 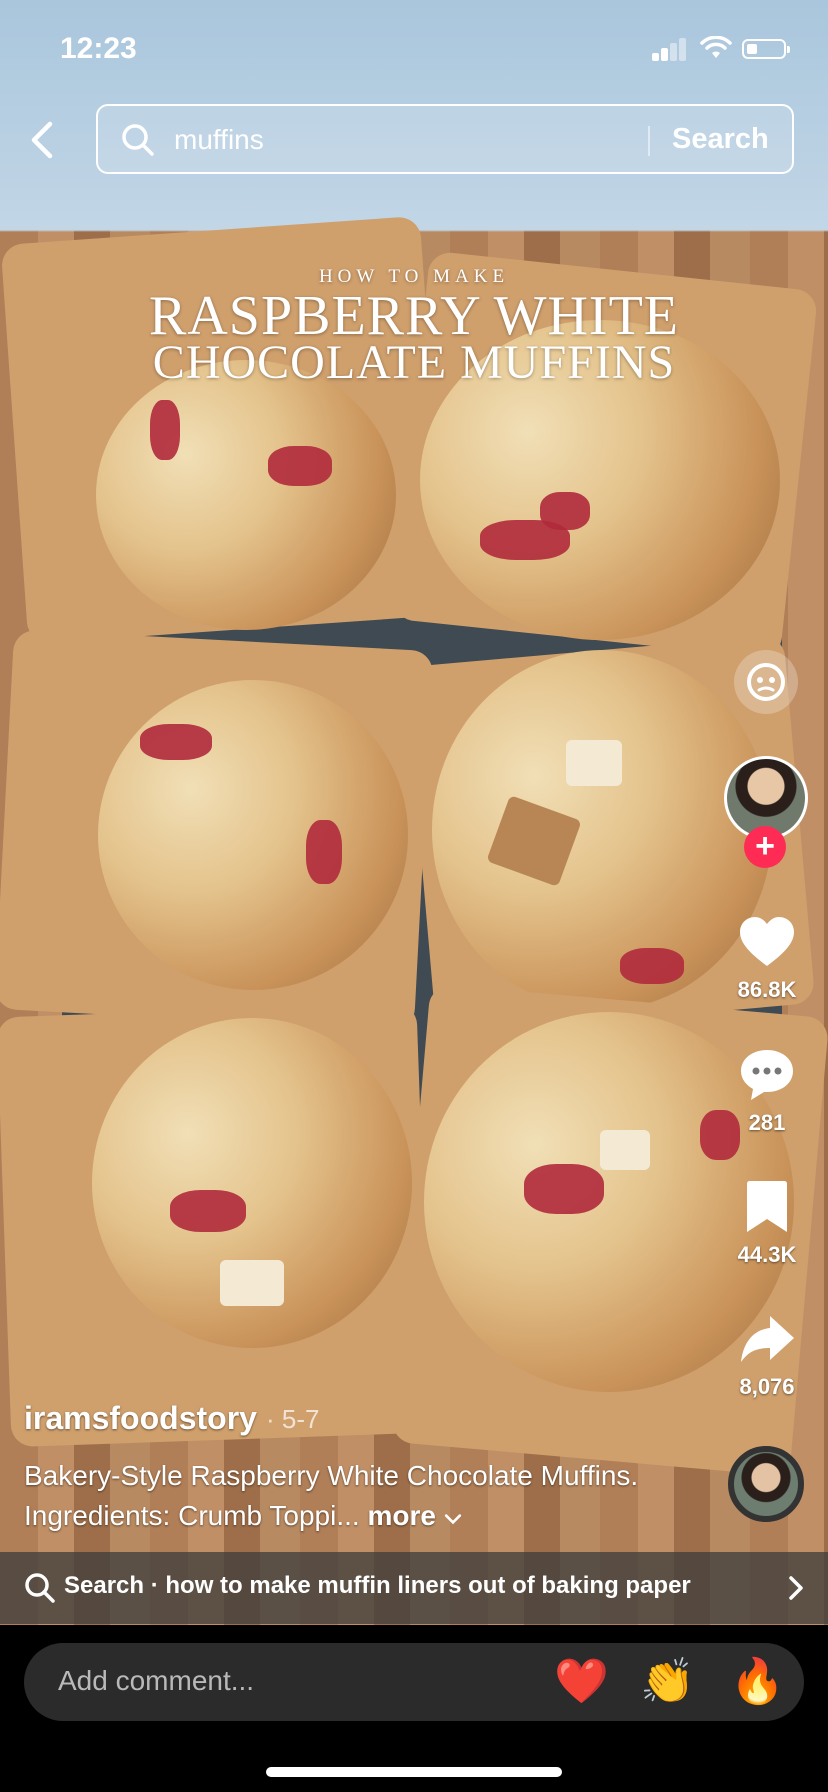 I want to click on share-icon, so click(x=767, y=1339).